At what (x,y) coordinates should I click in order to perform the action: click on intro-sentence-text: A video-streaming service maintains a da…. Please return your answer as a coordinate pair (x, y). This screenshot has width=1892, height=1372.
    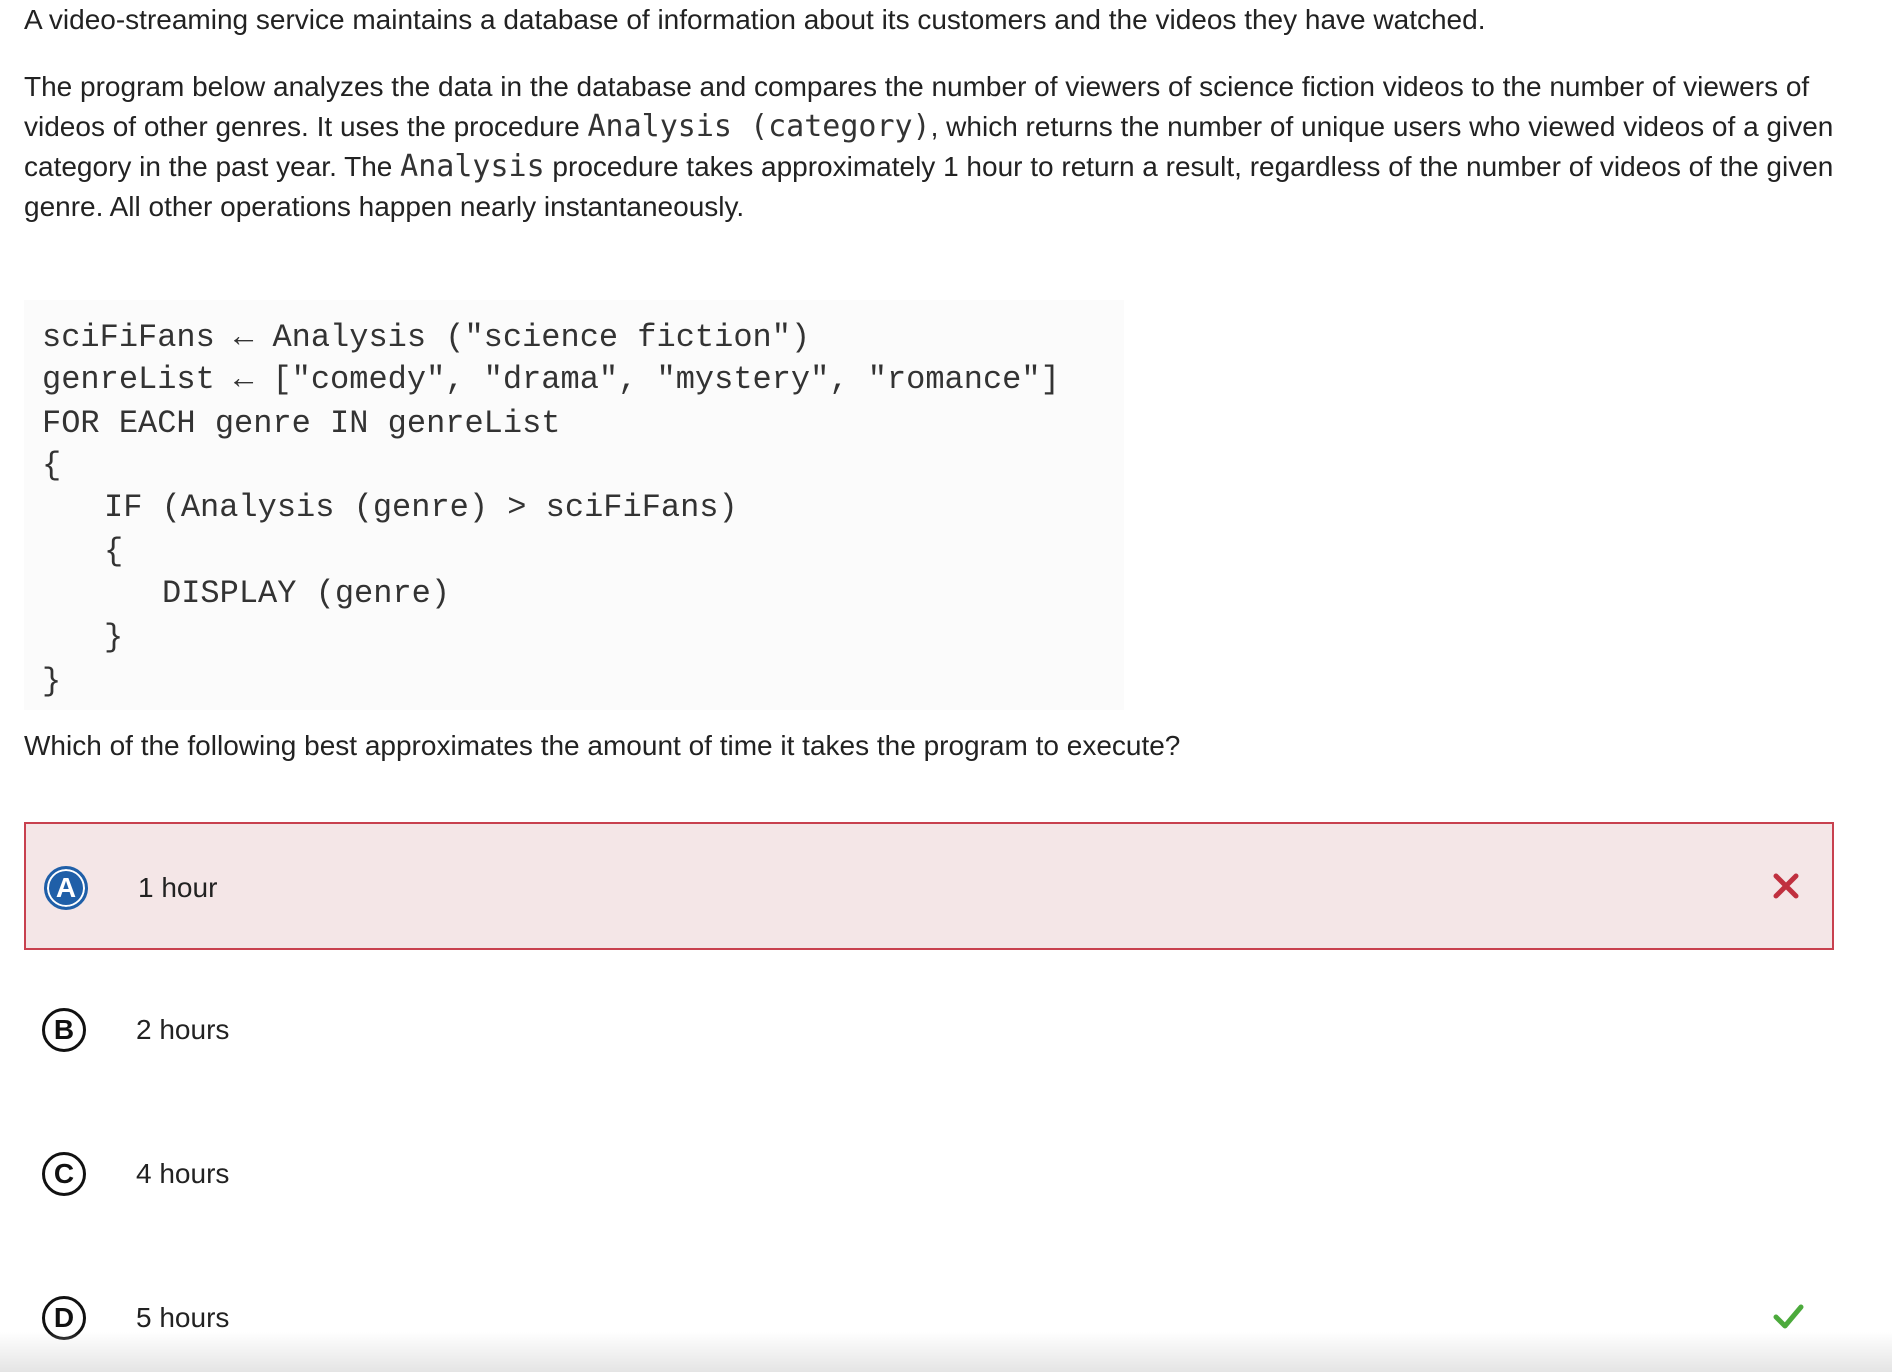
    Looking at the image, I should click on (755, 19).